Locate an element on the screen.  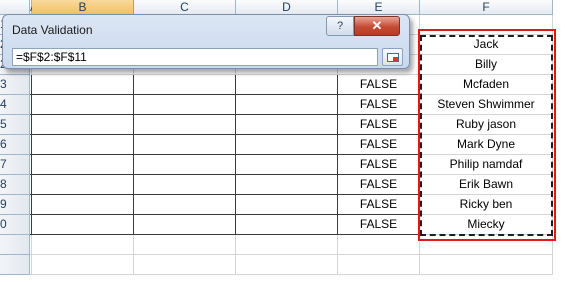
data-validation-dialog: Data Validation ? ✕ is located at coordinates (206, 41).